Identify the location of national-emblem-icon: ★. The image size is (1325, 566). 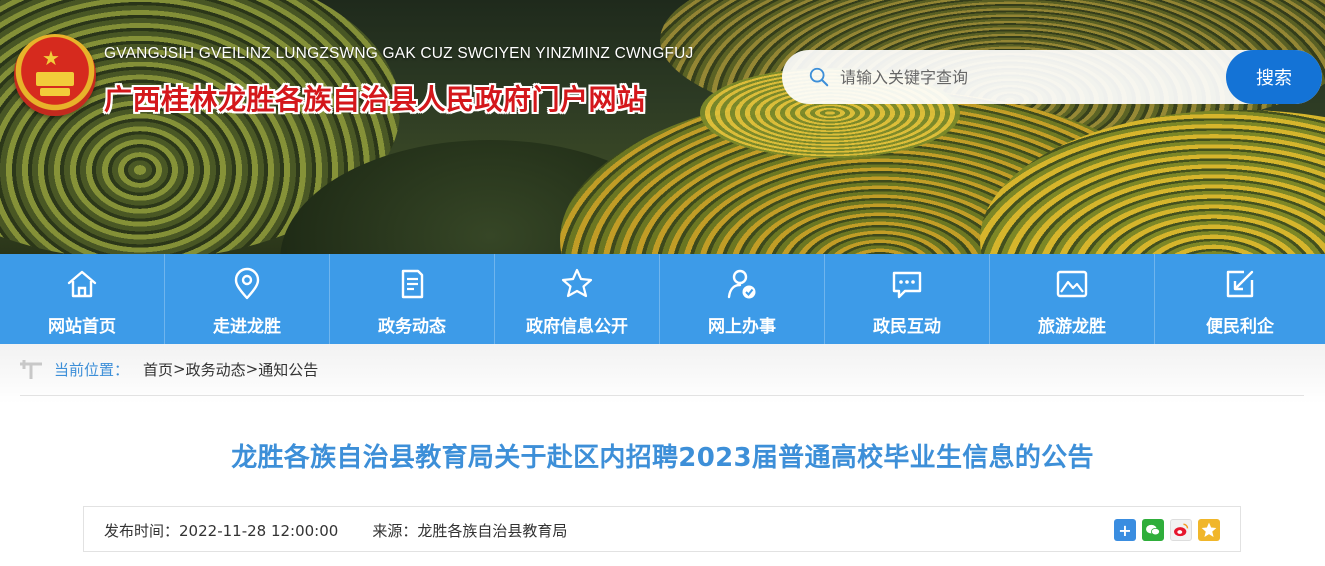
(55, 75).